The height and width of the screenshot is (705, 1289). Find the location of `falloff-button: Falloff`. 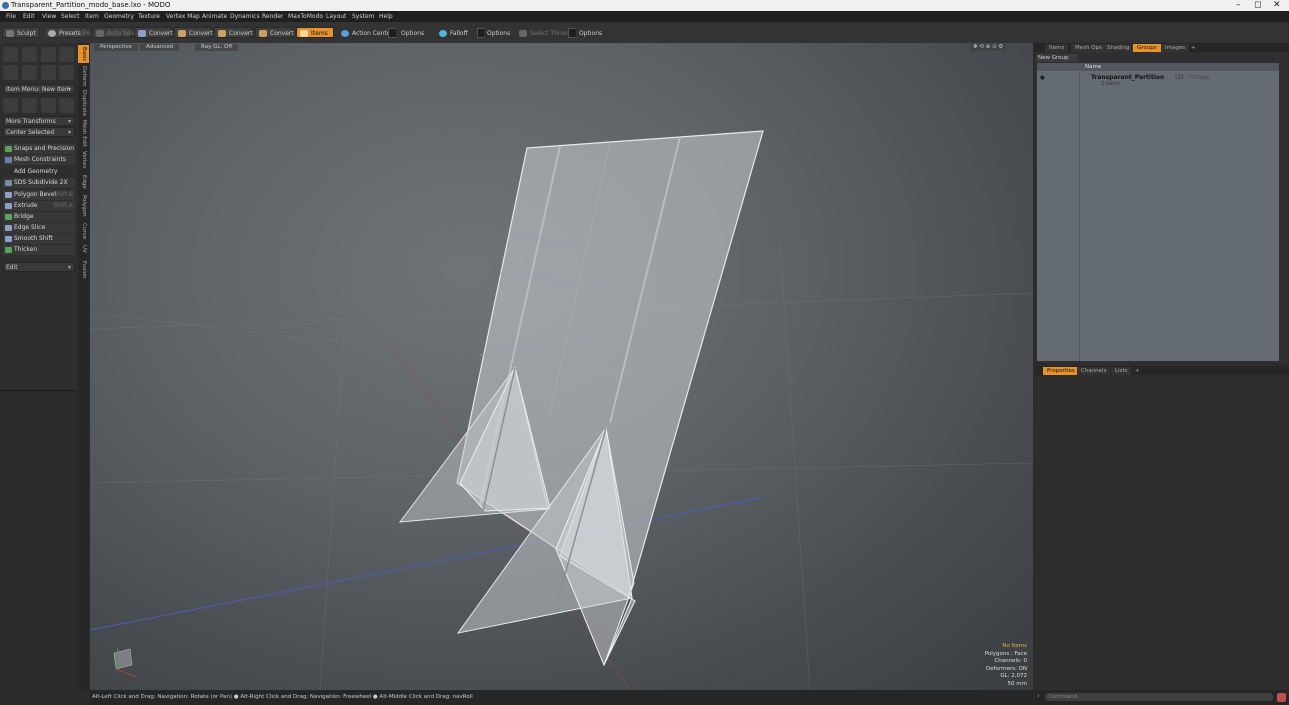

falloff-button: Falloff is located at coordinates (454, 32).